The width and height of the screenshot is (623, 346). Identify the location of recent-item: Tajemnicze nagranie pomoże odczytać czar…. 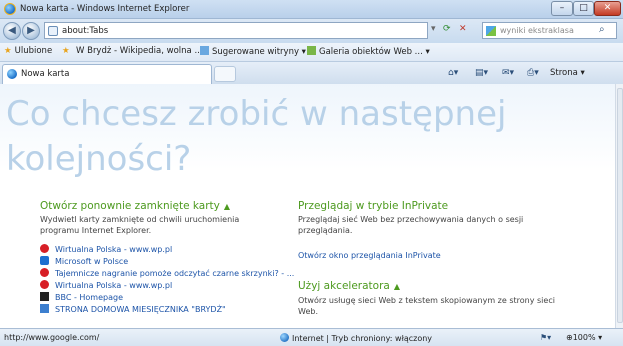
(167, 273).